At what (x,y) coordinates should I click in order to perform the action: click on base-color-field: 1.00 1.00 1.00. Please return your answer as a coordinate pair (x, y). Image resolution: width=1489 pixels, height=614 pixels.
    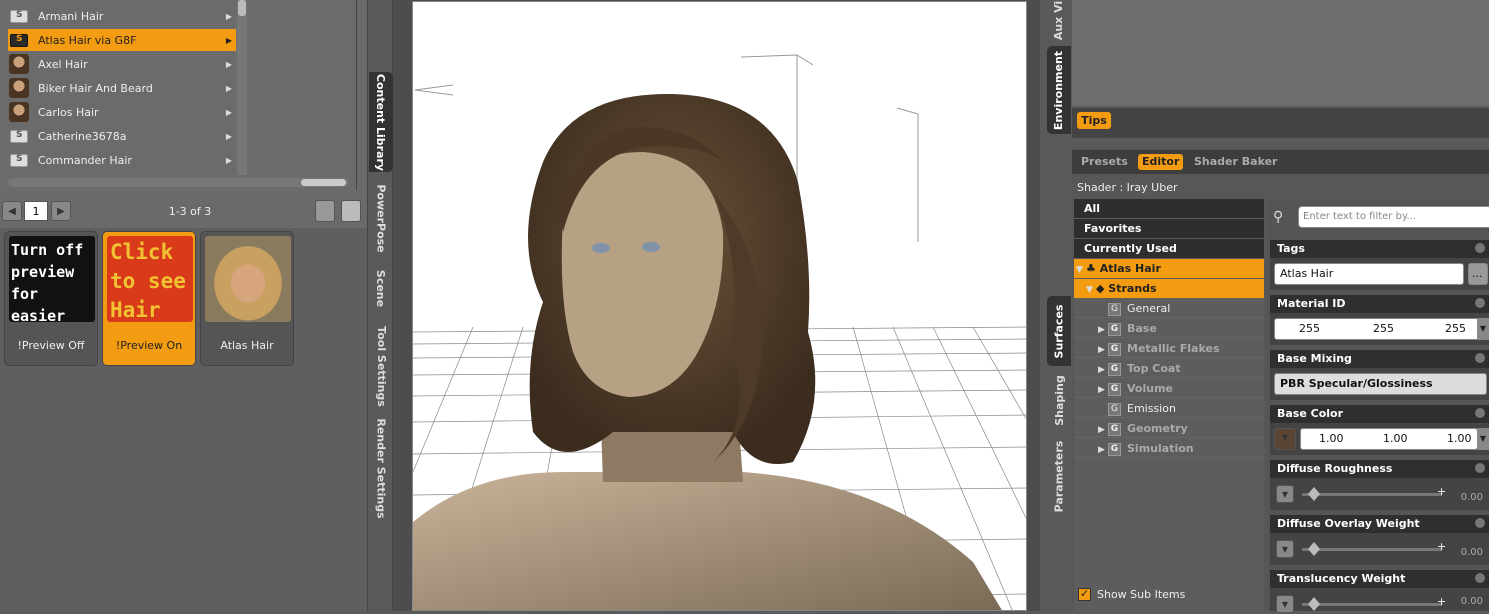
    Looking at the image, I should click on (1389, 439).